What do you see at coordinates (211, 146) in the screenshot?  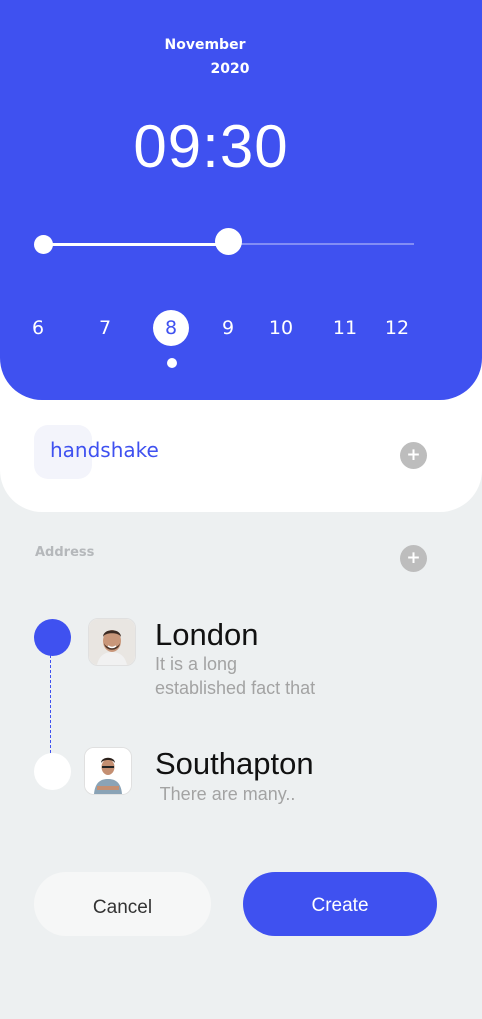 I see `time-display: 09:30` at bounding box center [211, 146].